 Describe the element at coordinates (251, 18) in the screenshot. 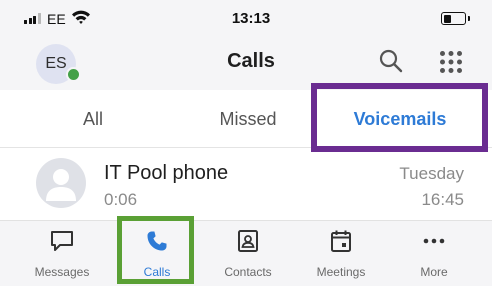

I see `status-time: 13:13` at that location.